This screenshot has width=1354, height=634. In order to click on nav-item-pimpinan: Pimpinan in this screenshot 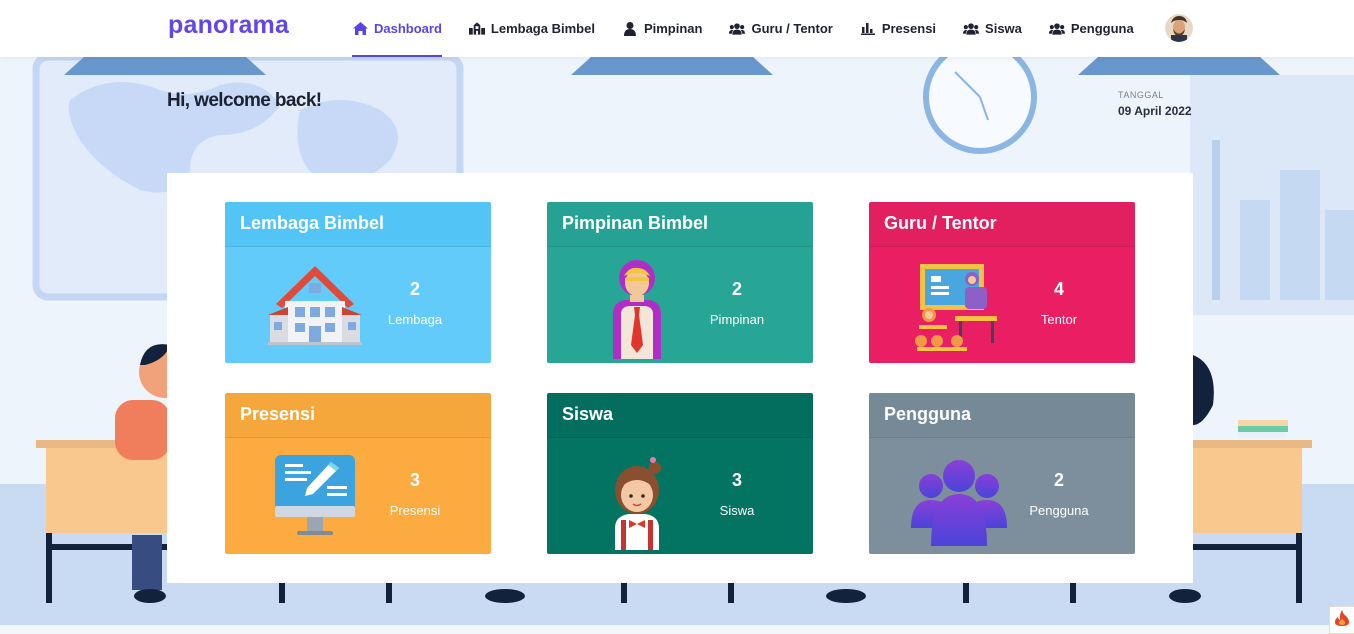, I will do `click(662, 28)`.